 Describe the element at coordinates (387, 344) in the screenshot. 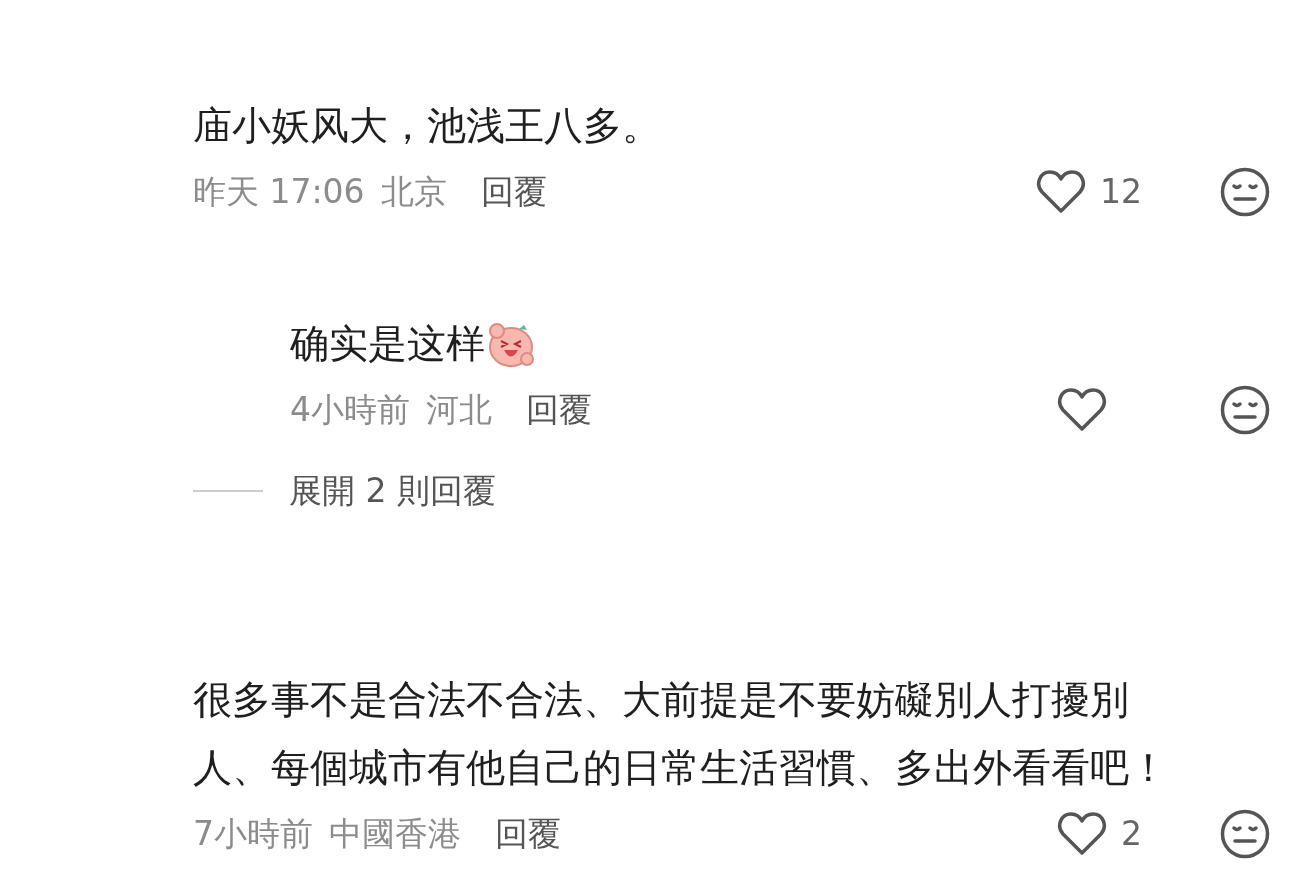

I see `reply-text: 确实是这样` at that location.